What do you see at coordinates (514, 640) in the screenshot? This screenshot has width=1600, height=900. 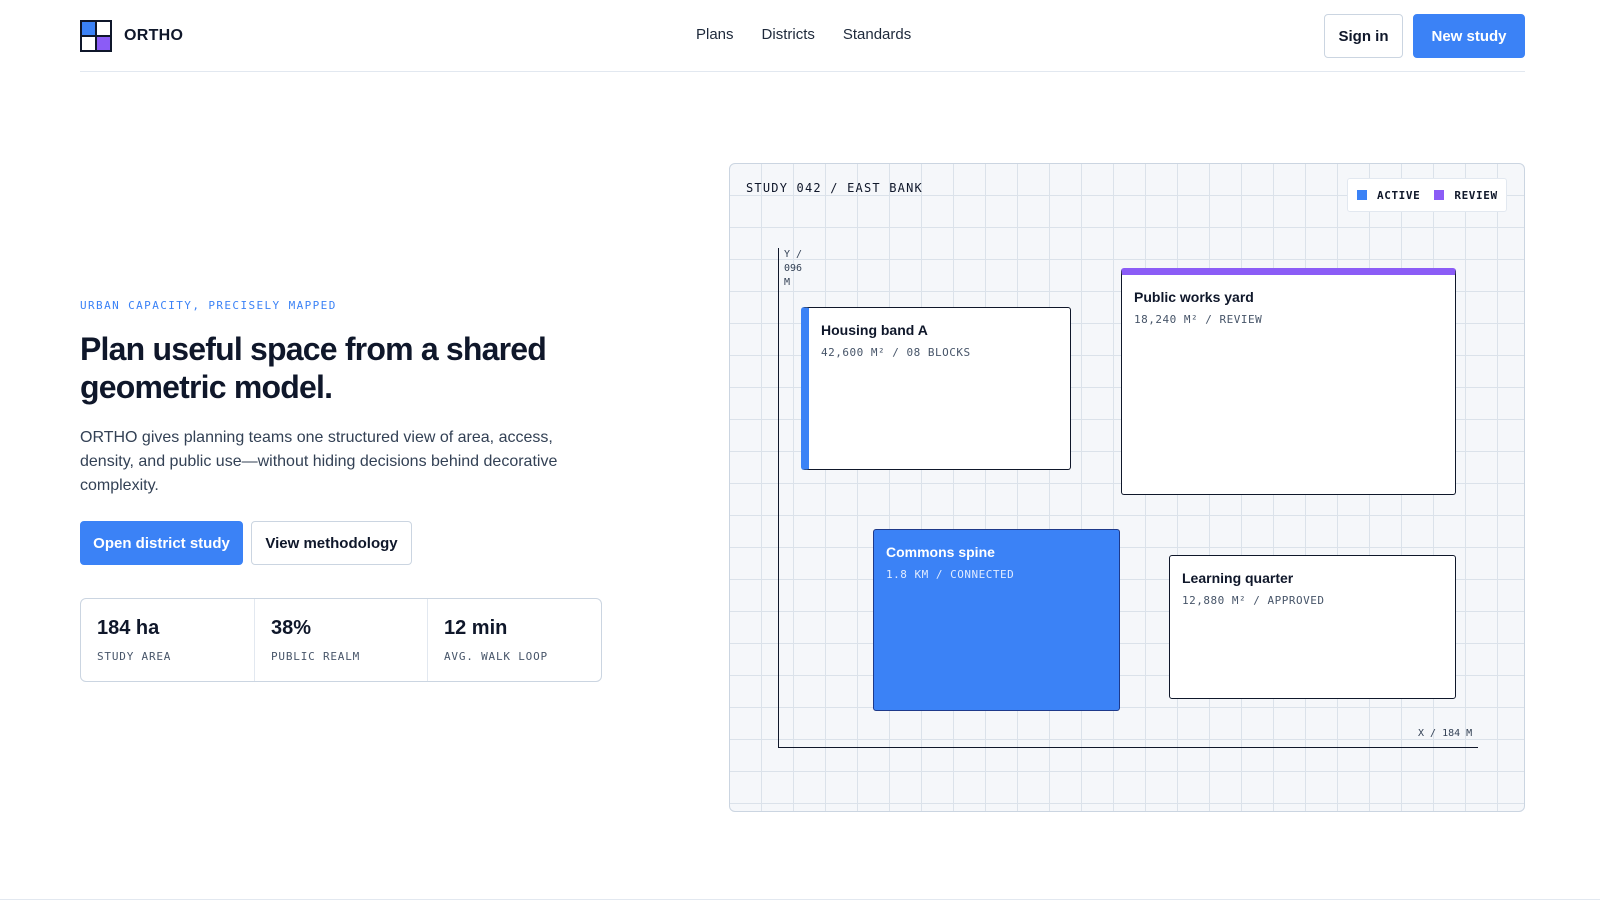 I see `stat-walk-loop: 12 min AVG. WALK LOOP` at bounding box center [514, 640].